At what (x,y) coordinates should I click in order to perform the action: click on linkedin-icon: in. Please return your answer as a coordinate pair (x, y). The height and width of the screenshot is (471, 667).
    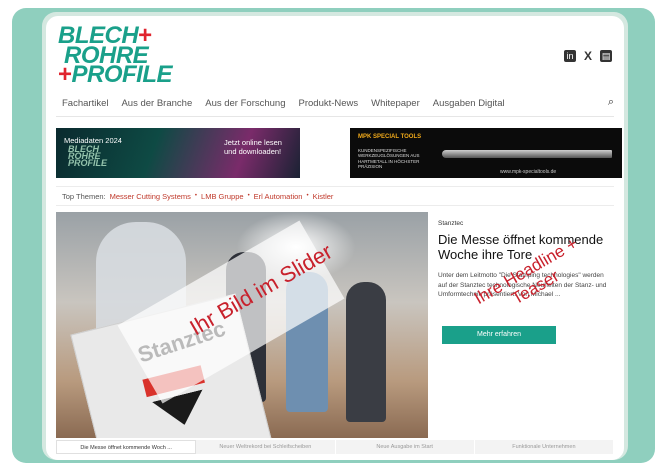
    Looking at the image, I should click on (570, 56).